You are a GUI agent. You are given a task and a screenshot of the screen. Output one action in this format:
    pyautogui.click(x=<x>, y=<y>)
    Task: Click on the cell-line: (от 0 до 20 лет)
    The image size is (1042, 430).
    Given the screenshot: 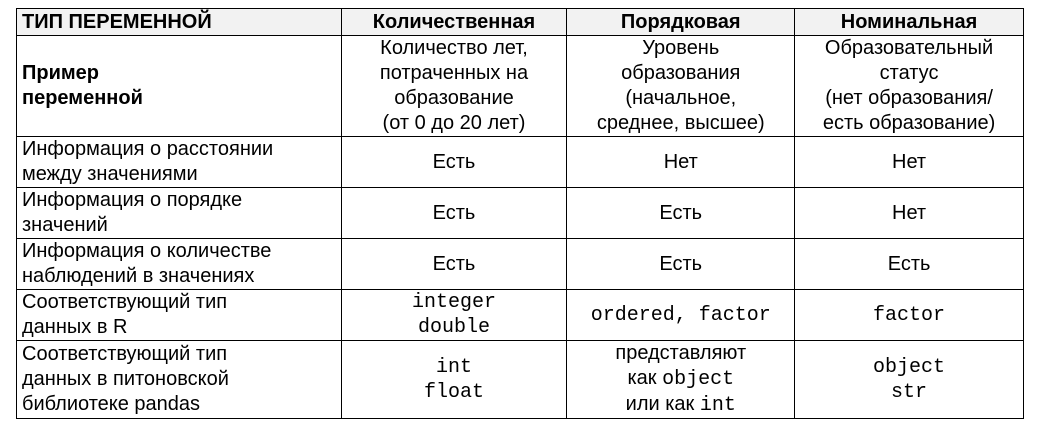 What is the action you would take?
    pyautogui.click(x=454, y=123)
    